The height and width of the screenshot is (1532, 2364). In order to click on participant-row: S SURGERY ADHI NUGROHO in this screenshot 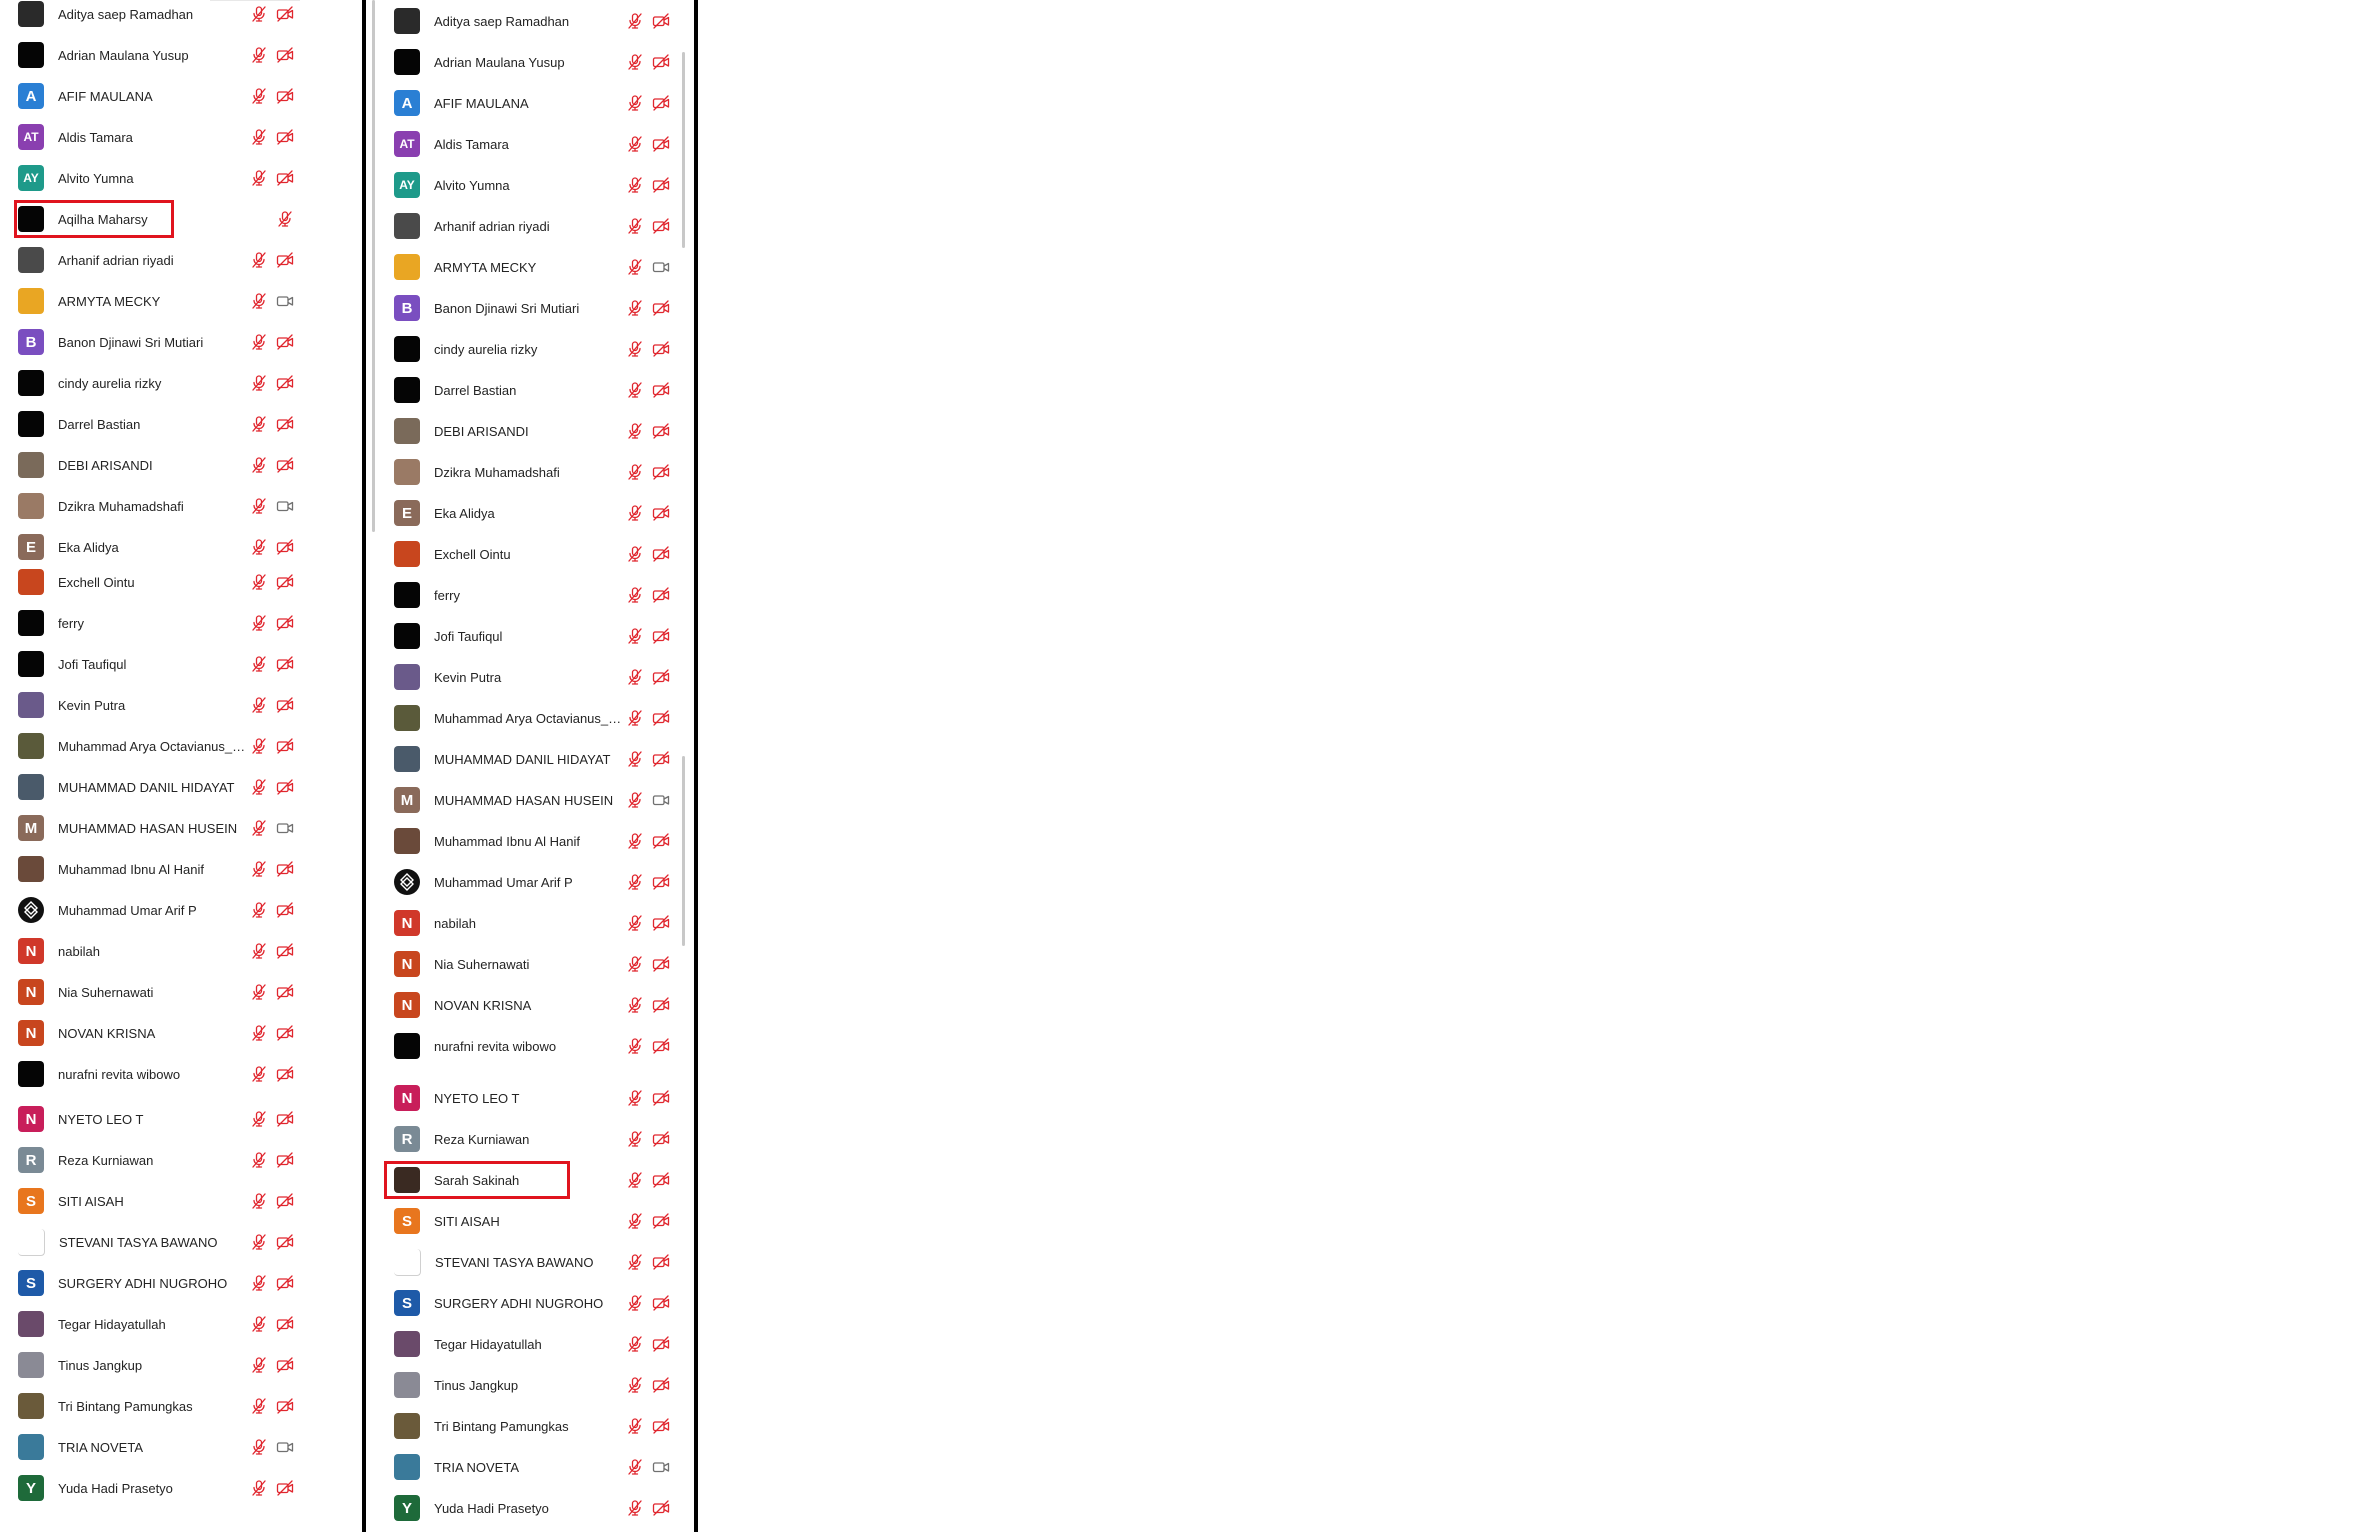, I will do `click(533, 1303)`.